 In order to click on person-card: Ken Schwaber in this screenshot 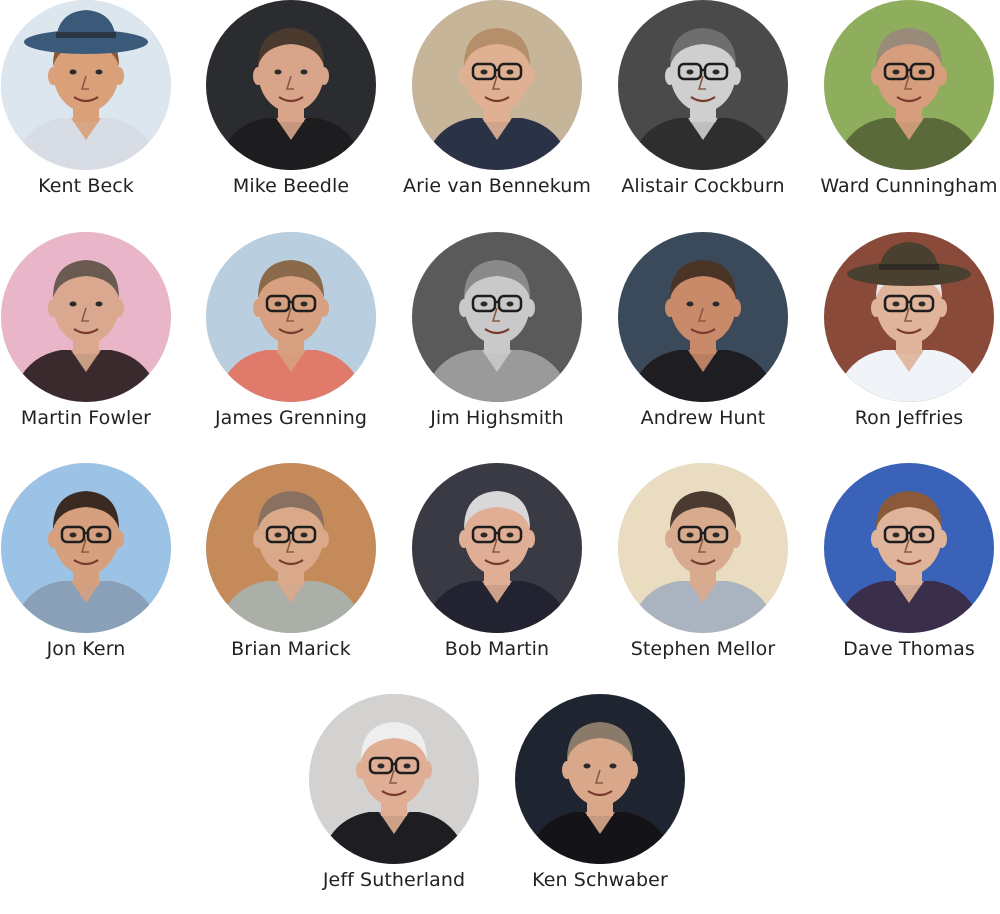, I will do `click(600, 804)`.